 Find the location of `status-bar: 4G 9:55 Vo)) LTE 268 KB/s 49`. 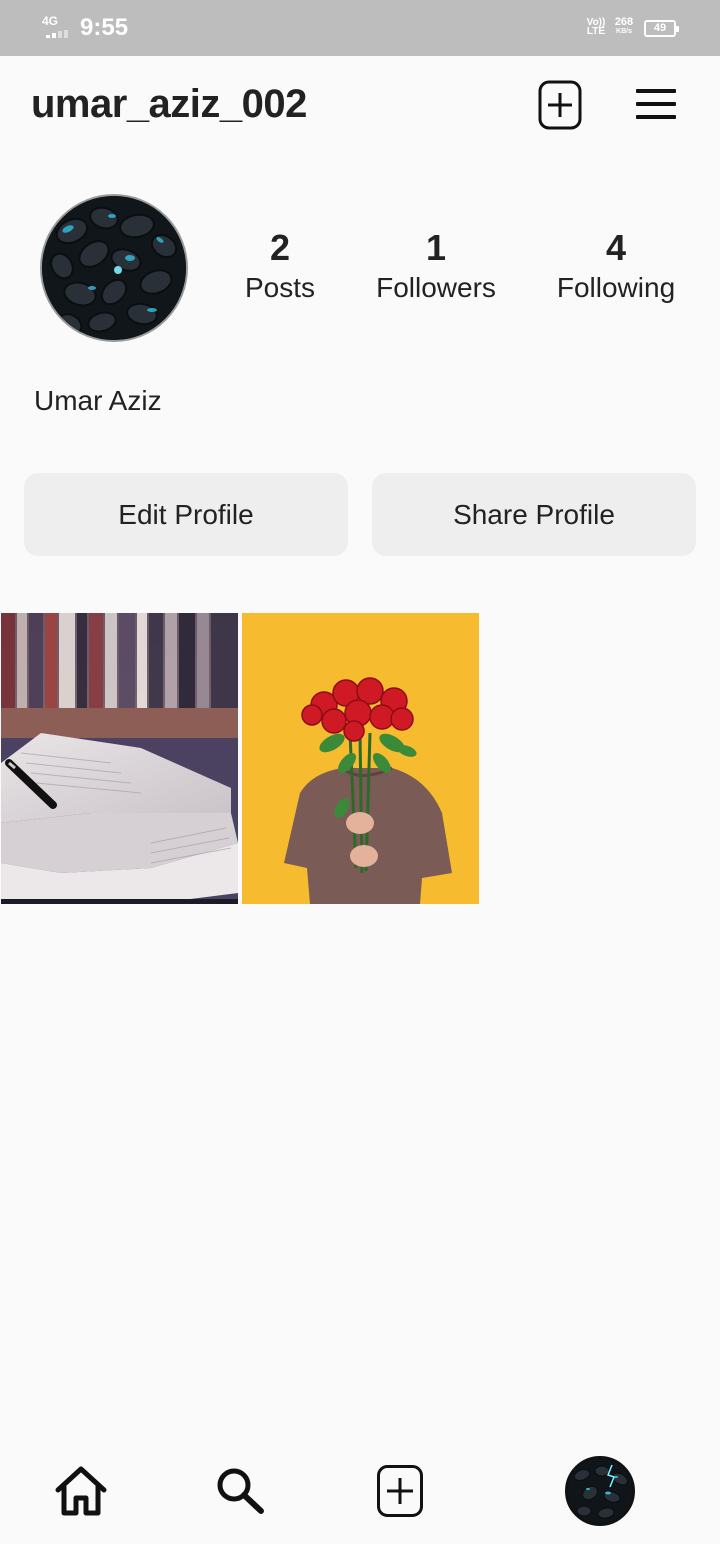

status-bar: 4G 9:55 Vo)) LTE 268 KB/s 49 is located at coordinates (360, 28).